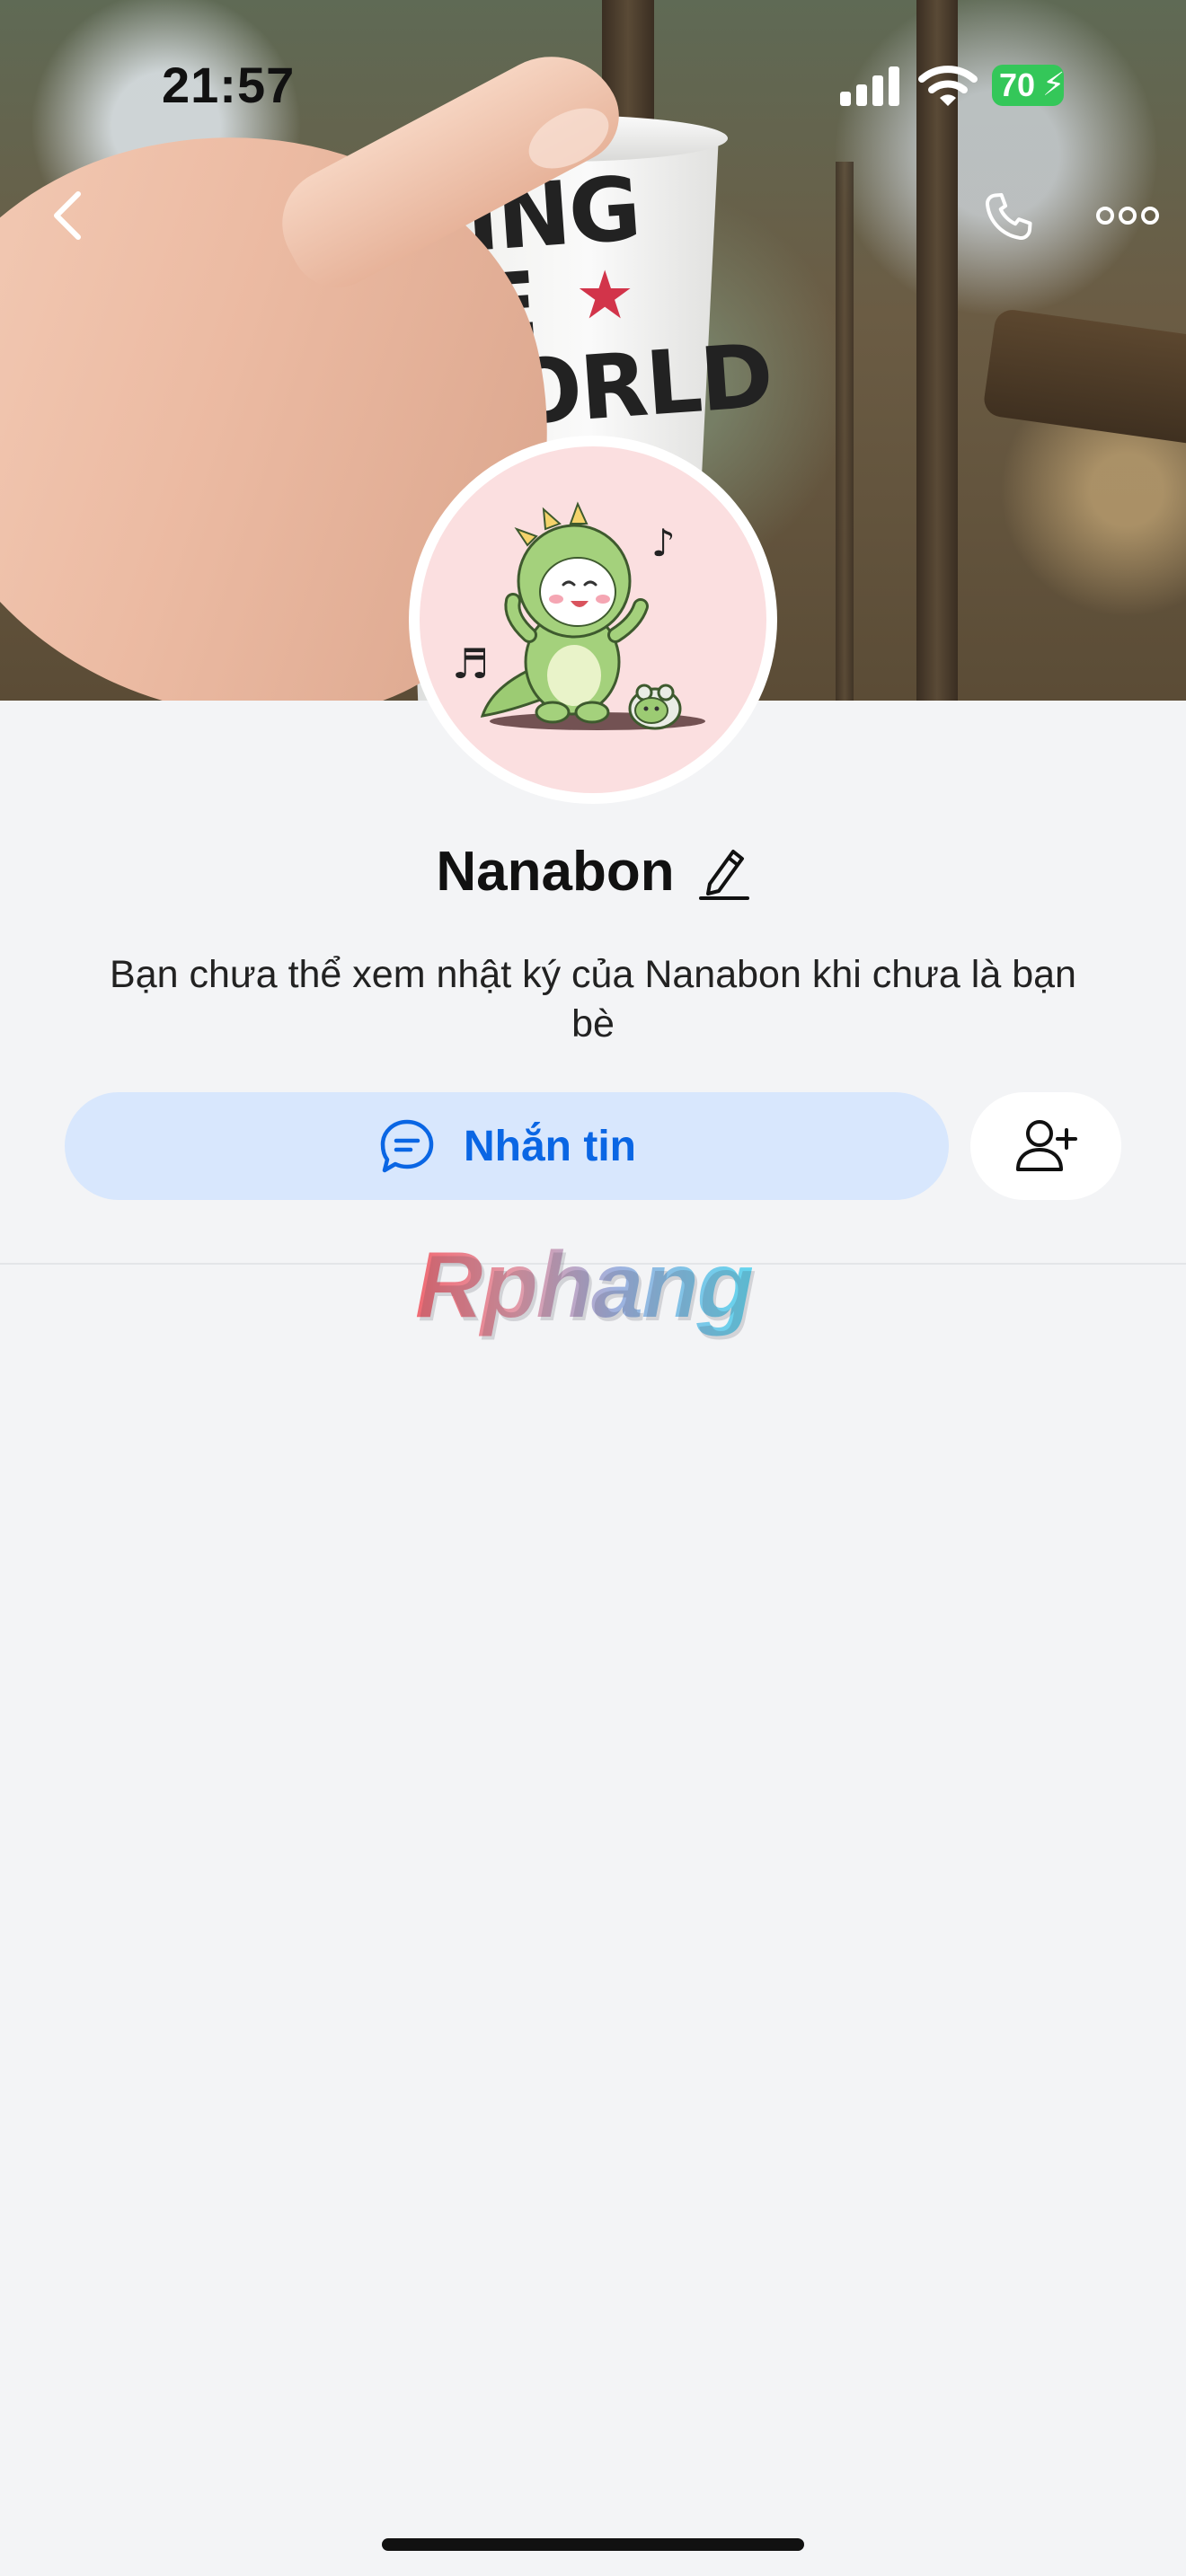 The image size is (1186, 2576). I want to click on edit-name-button, so click(724, 872).